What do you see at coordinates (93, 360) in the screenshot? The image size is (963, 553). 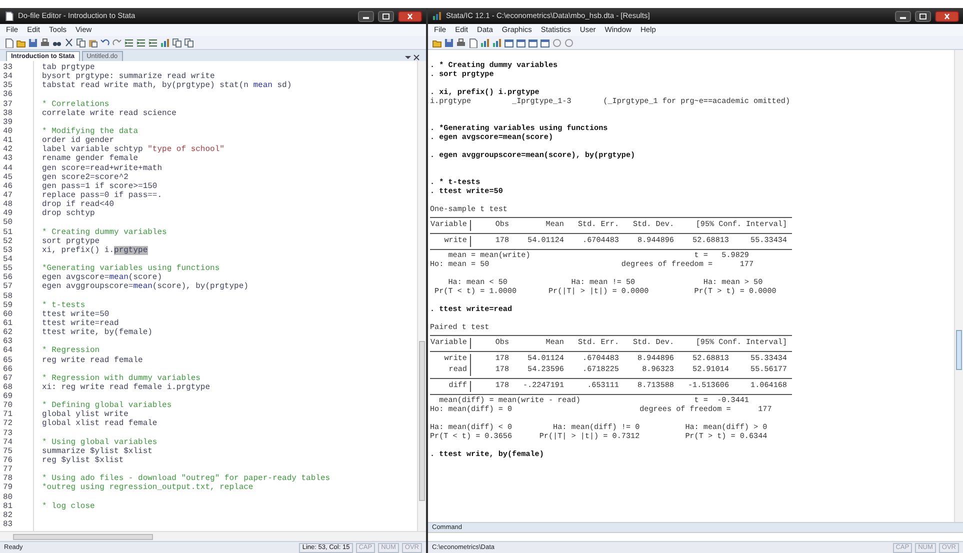 I see `code-line: reg write read female` at bounding box center [93, 360].